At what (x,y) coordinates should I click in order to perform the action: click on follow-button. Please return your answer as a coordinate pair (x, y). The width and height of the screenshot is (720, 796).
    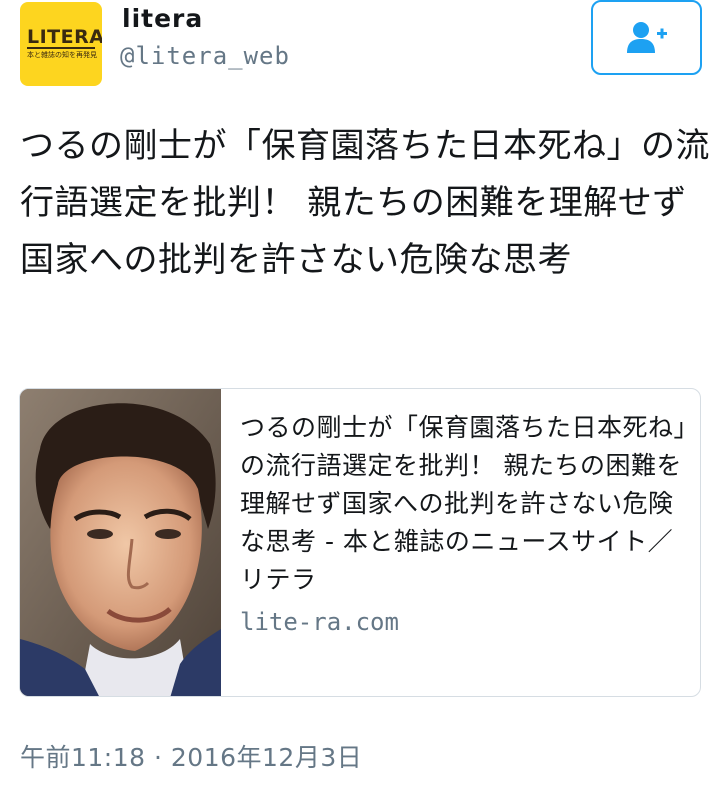
    Looking at the image, I should click on (646, 37).